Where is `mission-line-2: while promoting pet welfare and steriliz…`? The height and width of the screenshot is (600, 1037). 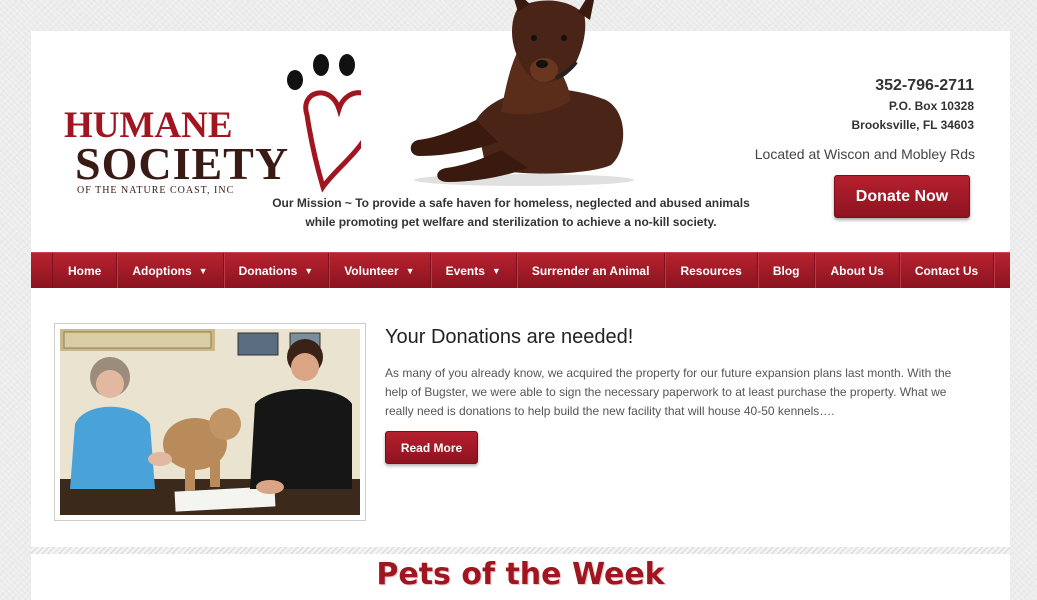 mission-line-2: while promoting pet welfare and steriliz… is located at coordinates (511, 222).